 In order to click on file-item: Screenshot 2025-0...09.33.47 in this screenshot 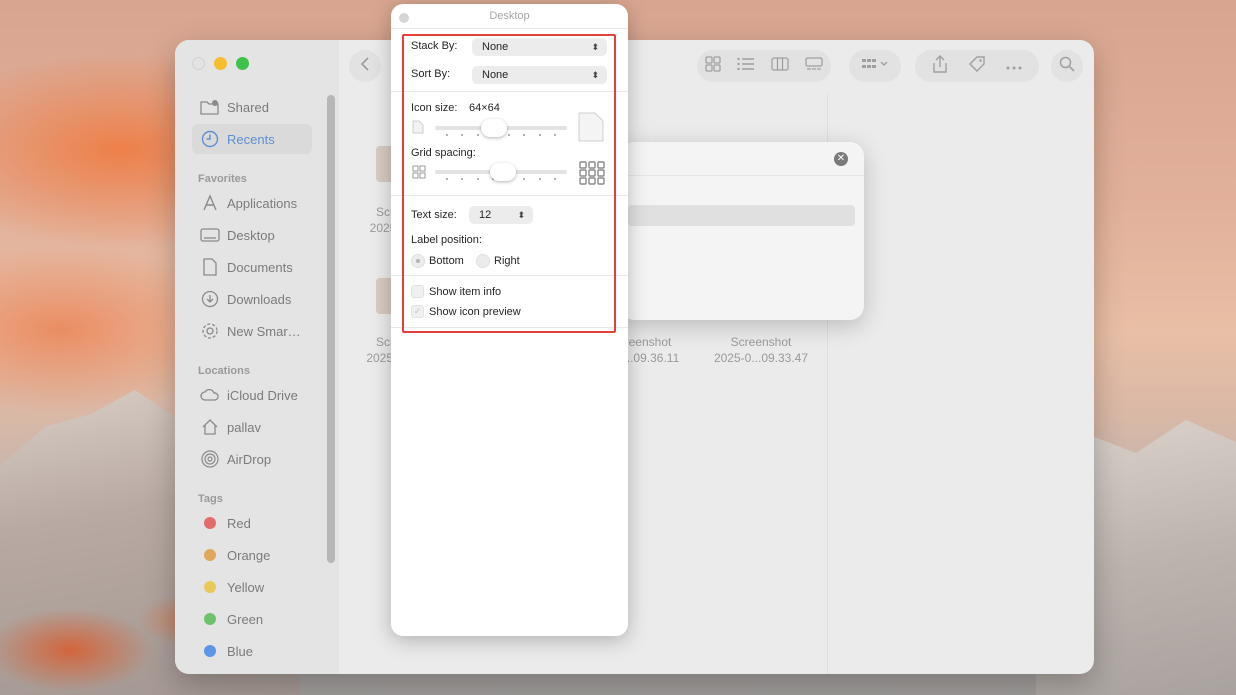, I will do `click(761, 350)`.